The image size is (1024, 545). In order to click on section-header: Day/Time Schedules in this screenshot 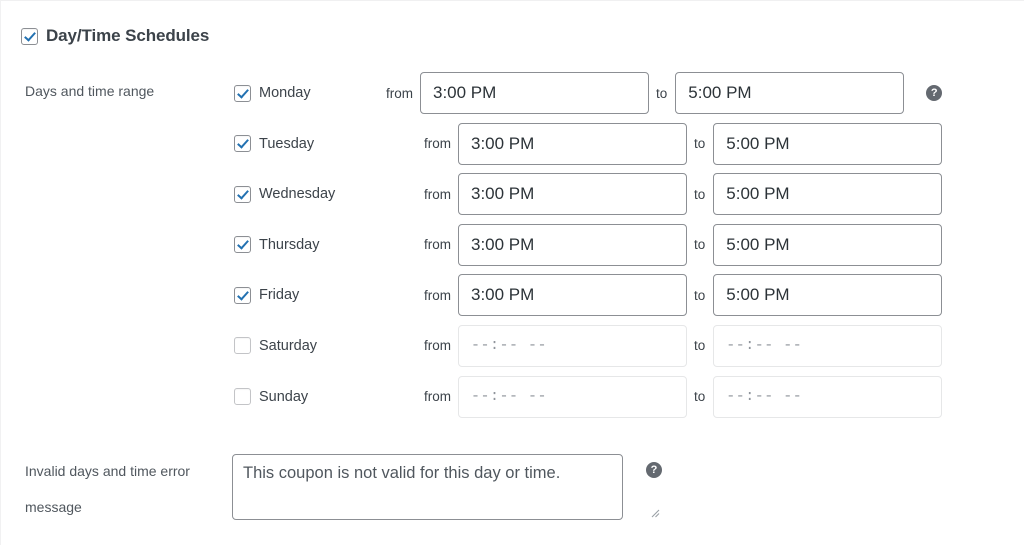, I will do `click(115, 36)`.